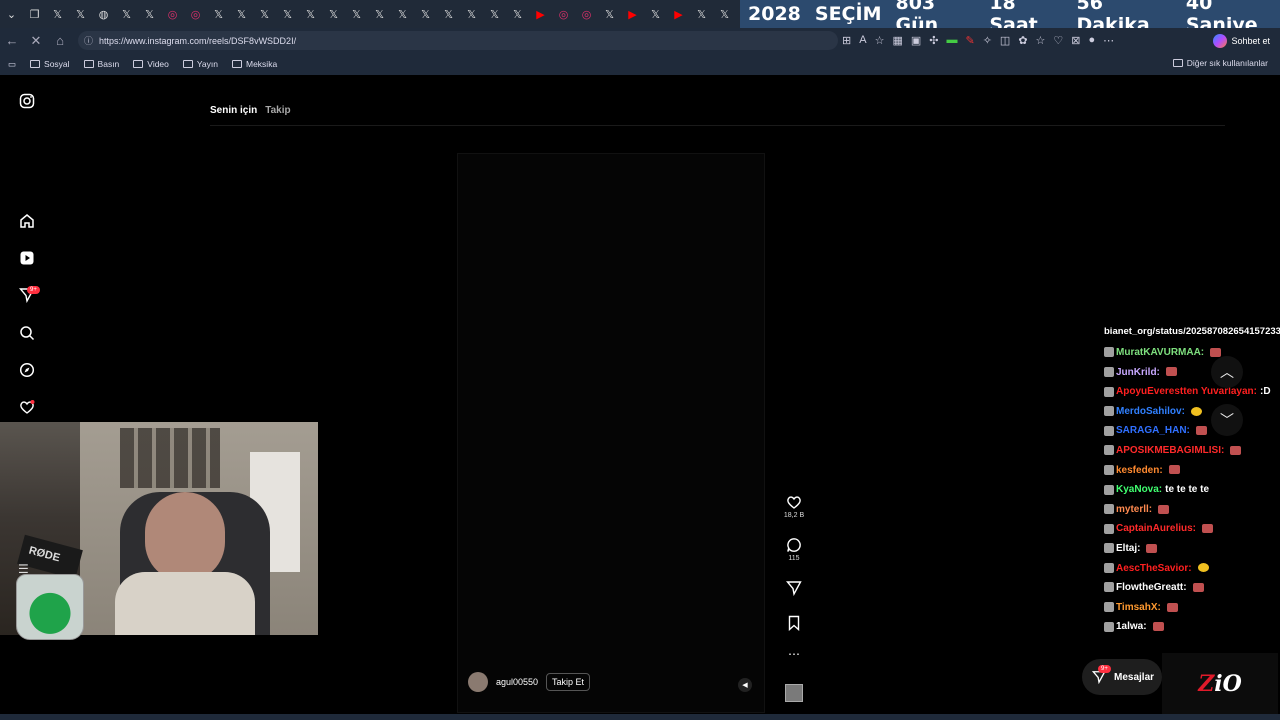  I want to click on comment-bubble-icon, so click(794, 545).